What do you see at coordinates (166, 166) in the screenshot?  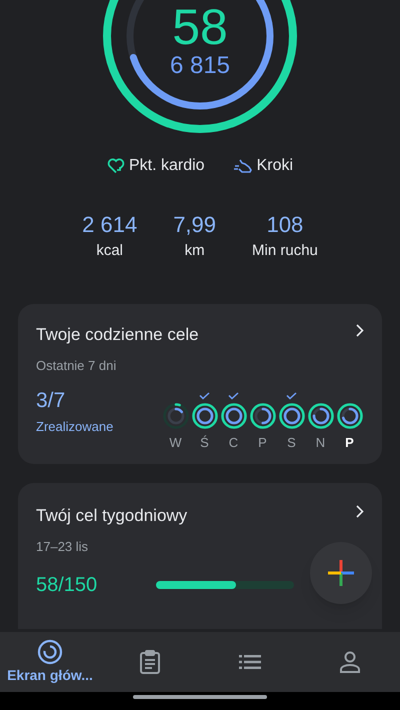 I see `legend-label: Pkt. kardio` at bounding box center [166, 166].